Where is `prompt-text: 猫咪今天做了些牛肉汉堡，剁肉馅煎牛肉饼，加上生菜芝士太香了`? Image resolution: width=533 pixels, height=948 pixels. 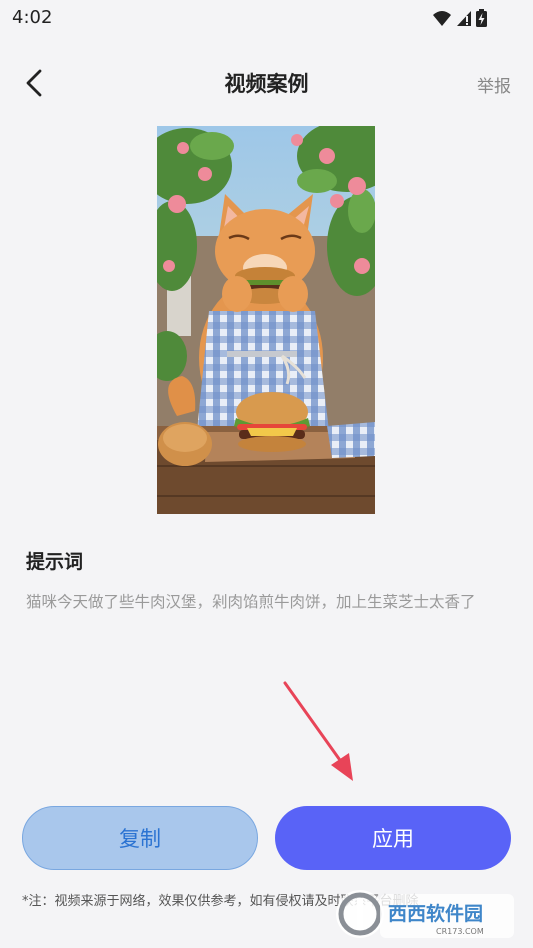 prompt-text: 猫咪今天做了些牛肉汉堡，剁肉馅煎牛肉饼，加上生菜芝士太香了 is located at coordinates (251, 602).